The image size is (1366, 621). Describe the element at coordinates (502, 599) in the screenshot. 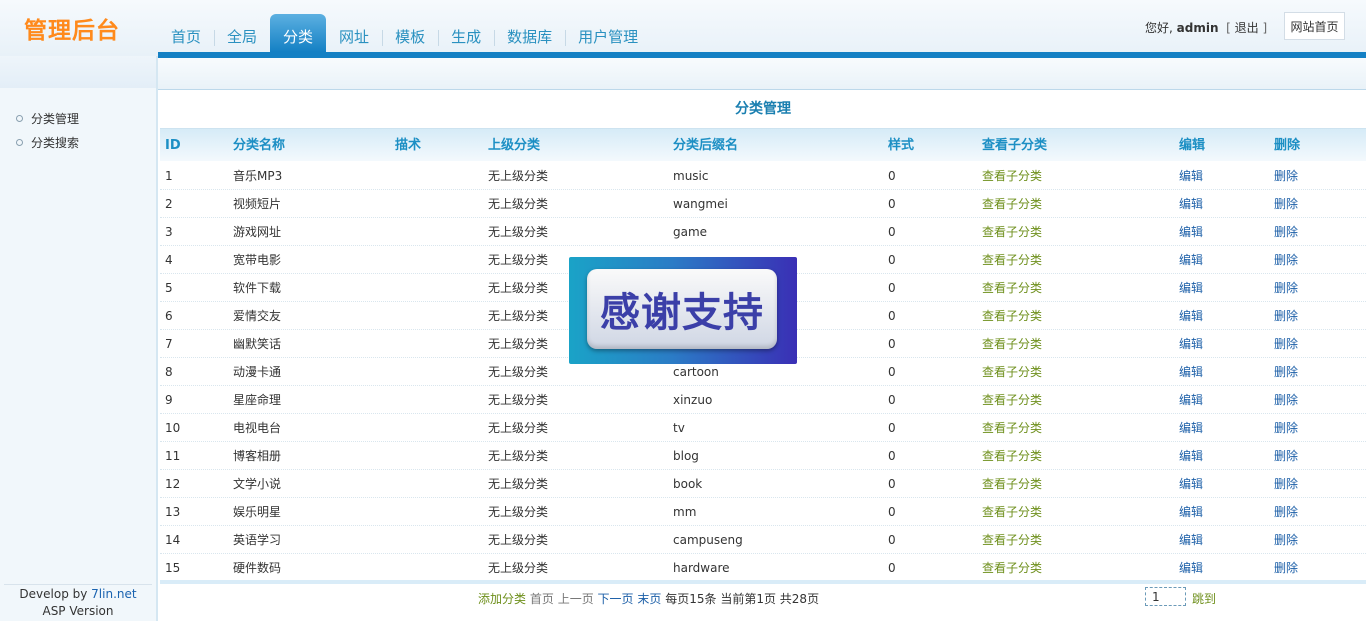

I see `add-category-link: 添加分类` at that location.